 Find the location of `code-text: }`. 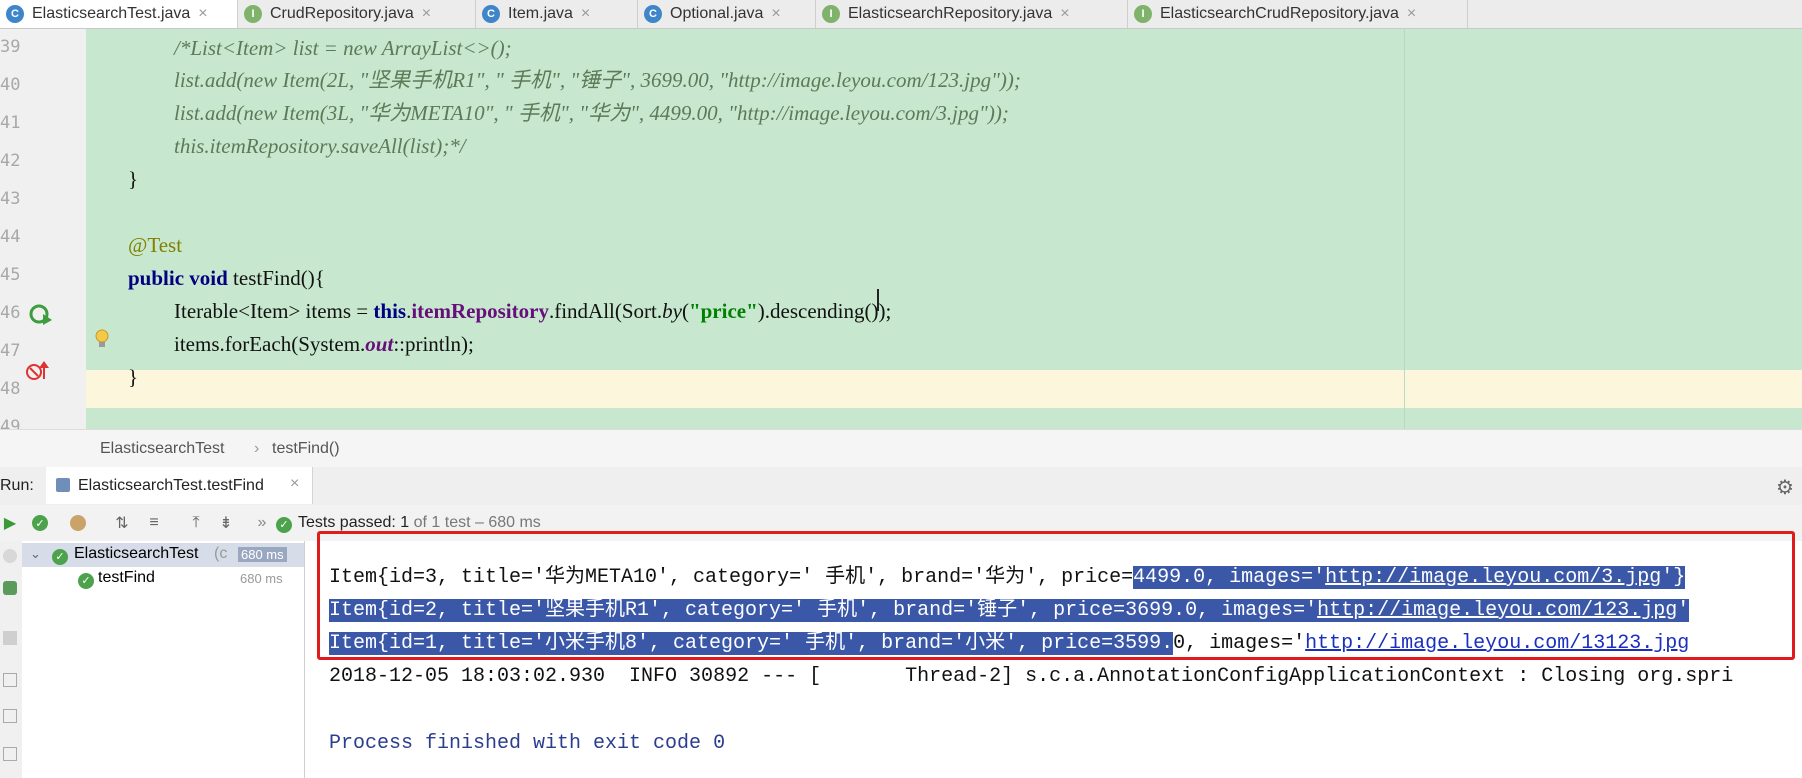

code-text: } is located at coordinates (133, 179).